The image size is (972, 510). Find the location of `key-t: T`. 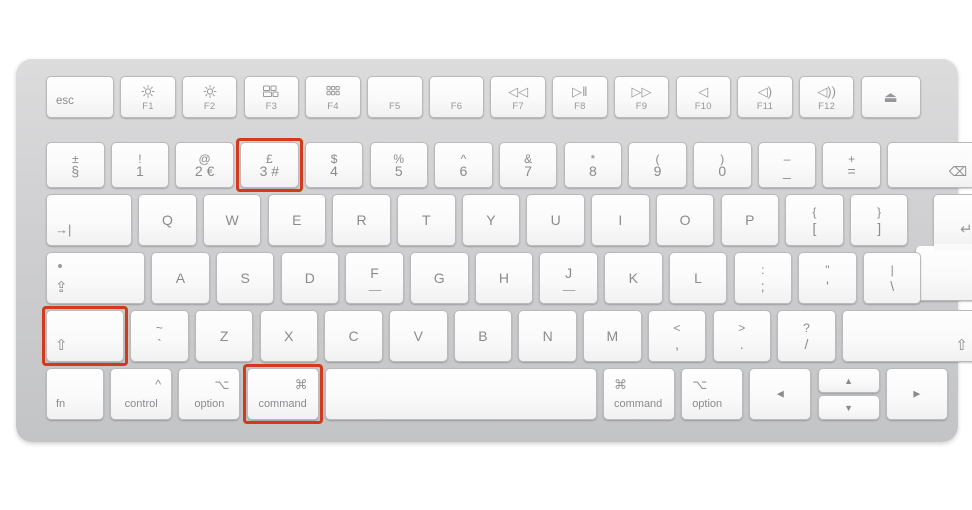

key-t: T is located at coordinates (426, 220).